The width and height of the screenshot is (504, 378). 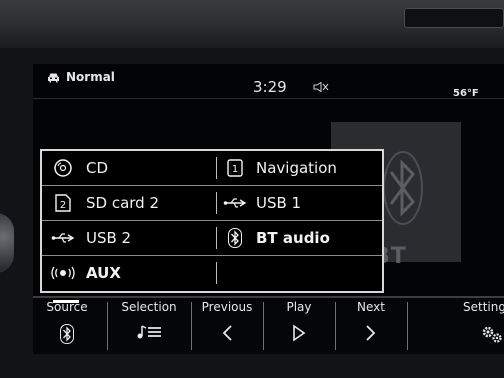 What do you see at coordinates (371, 307) in the screenshot?
I see `tab-label: Next` at bounding box center [371, 307].